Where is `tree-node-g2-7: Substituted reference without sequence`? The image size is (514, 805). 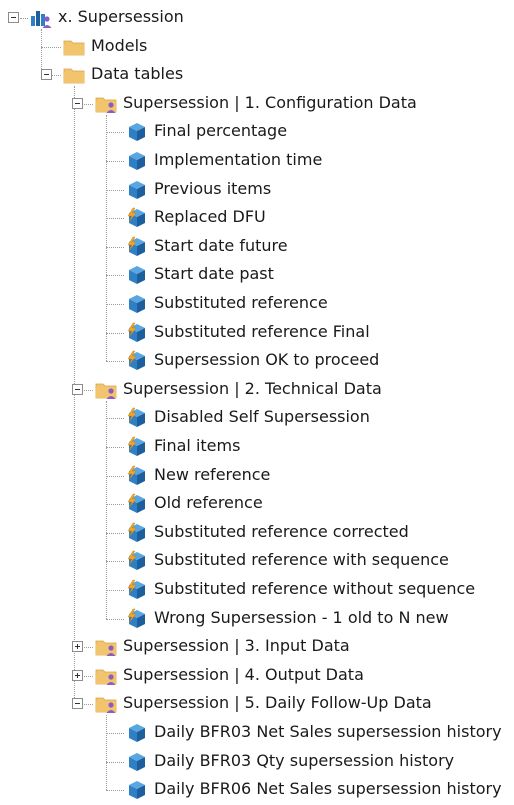
tree-node-g2-7: Substituted reference without sequence is located at coordinates (257, 589).